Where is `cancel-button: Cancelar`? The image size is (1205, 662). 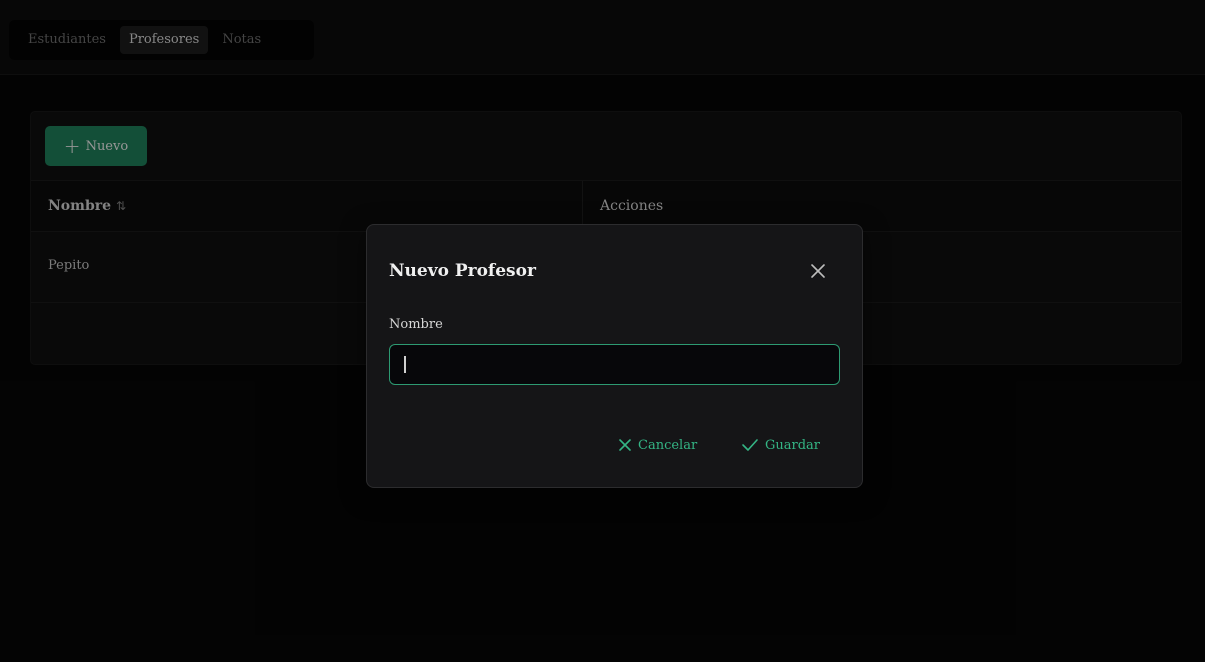
cancel-button: Cancelar is located at coordinates (657, 445).